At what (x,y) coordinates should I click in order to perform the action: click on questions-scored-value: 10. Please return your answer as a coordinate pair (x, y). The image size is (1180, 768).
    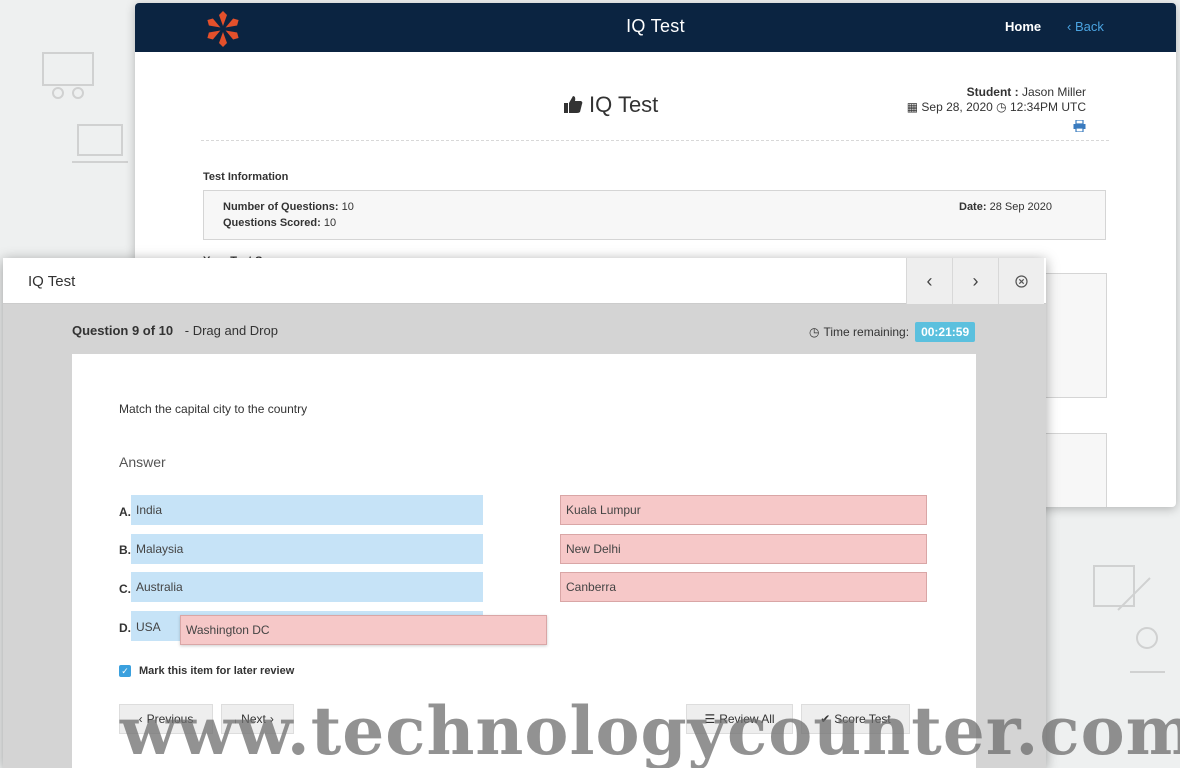
    Looking at the image, I should click on (330, 223).